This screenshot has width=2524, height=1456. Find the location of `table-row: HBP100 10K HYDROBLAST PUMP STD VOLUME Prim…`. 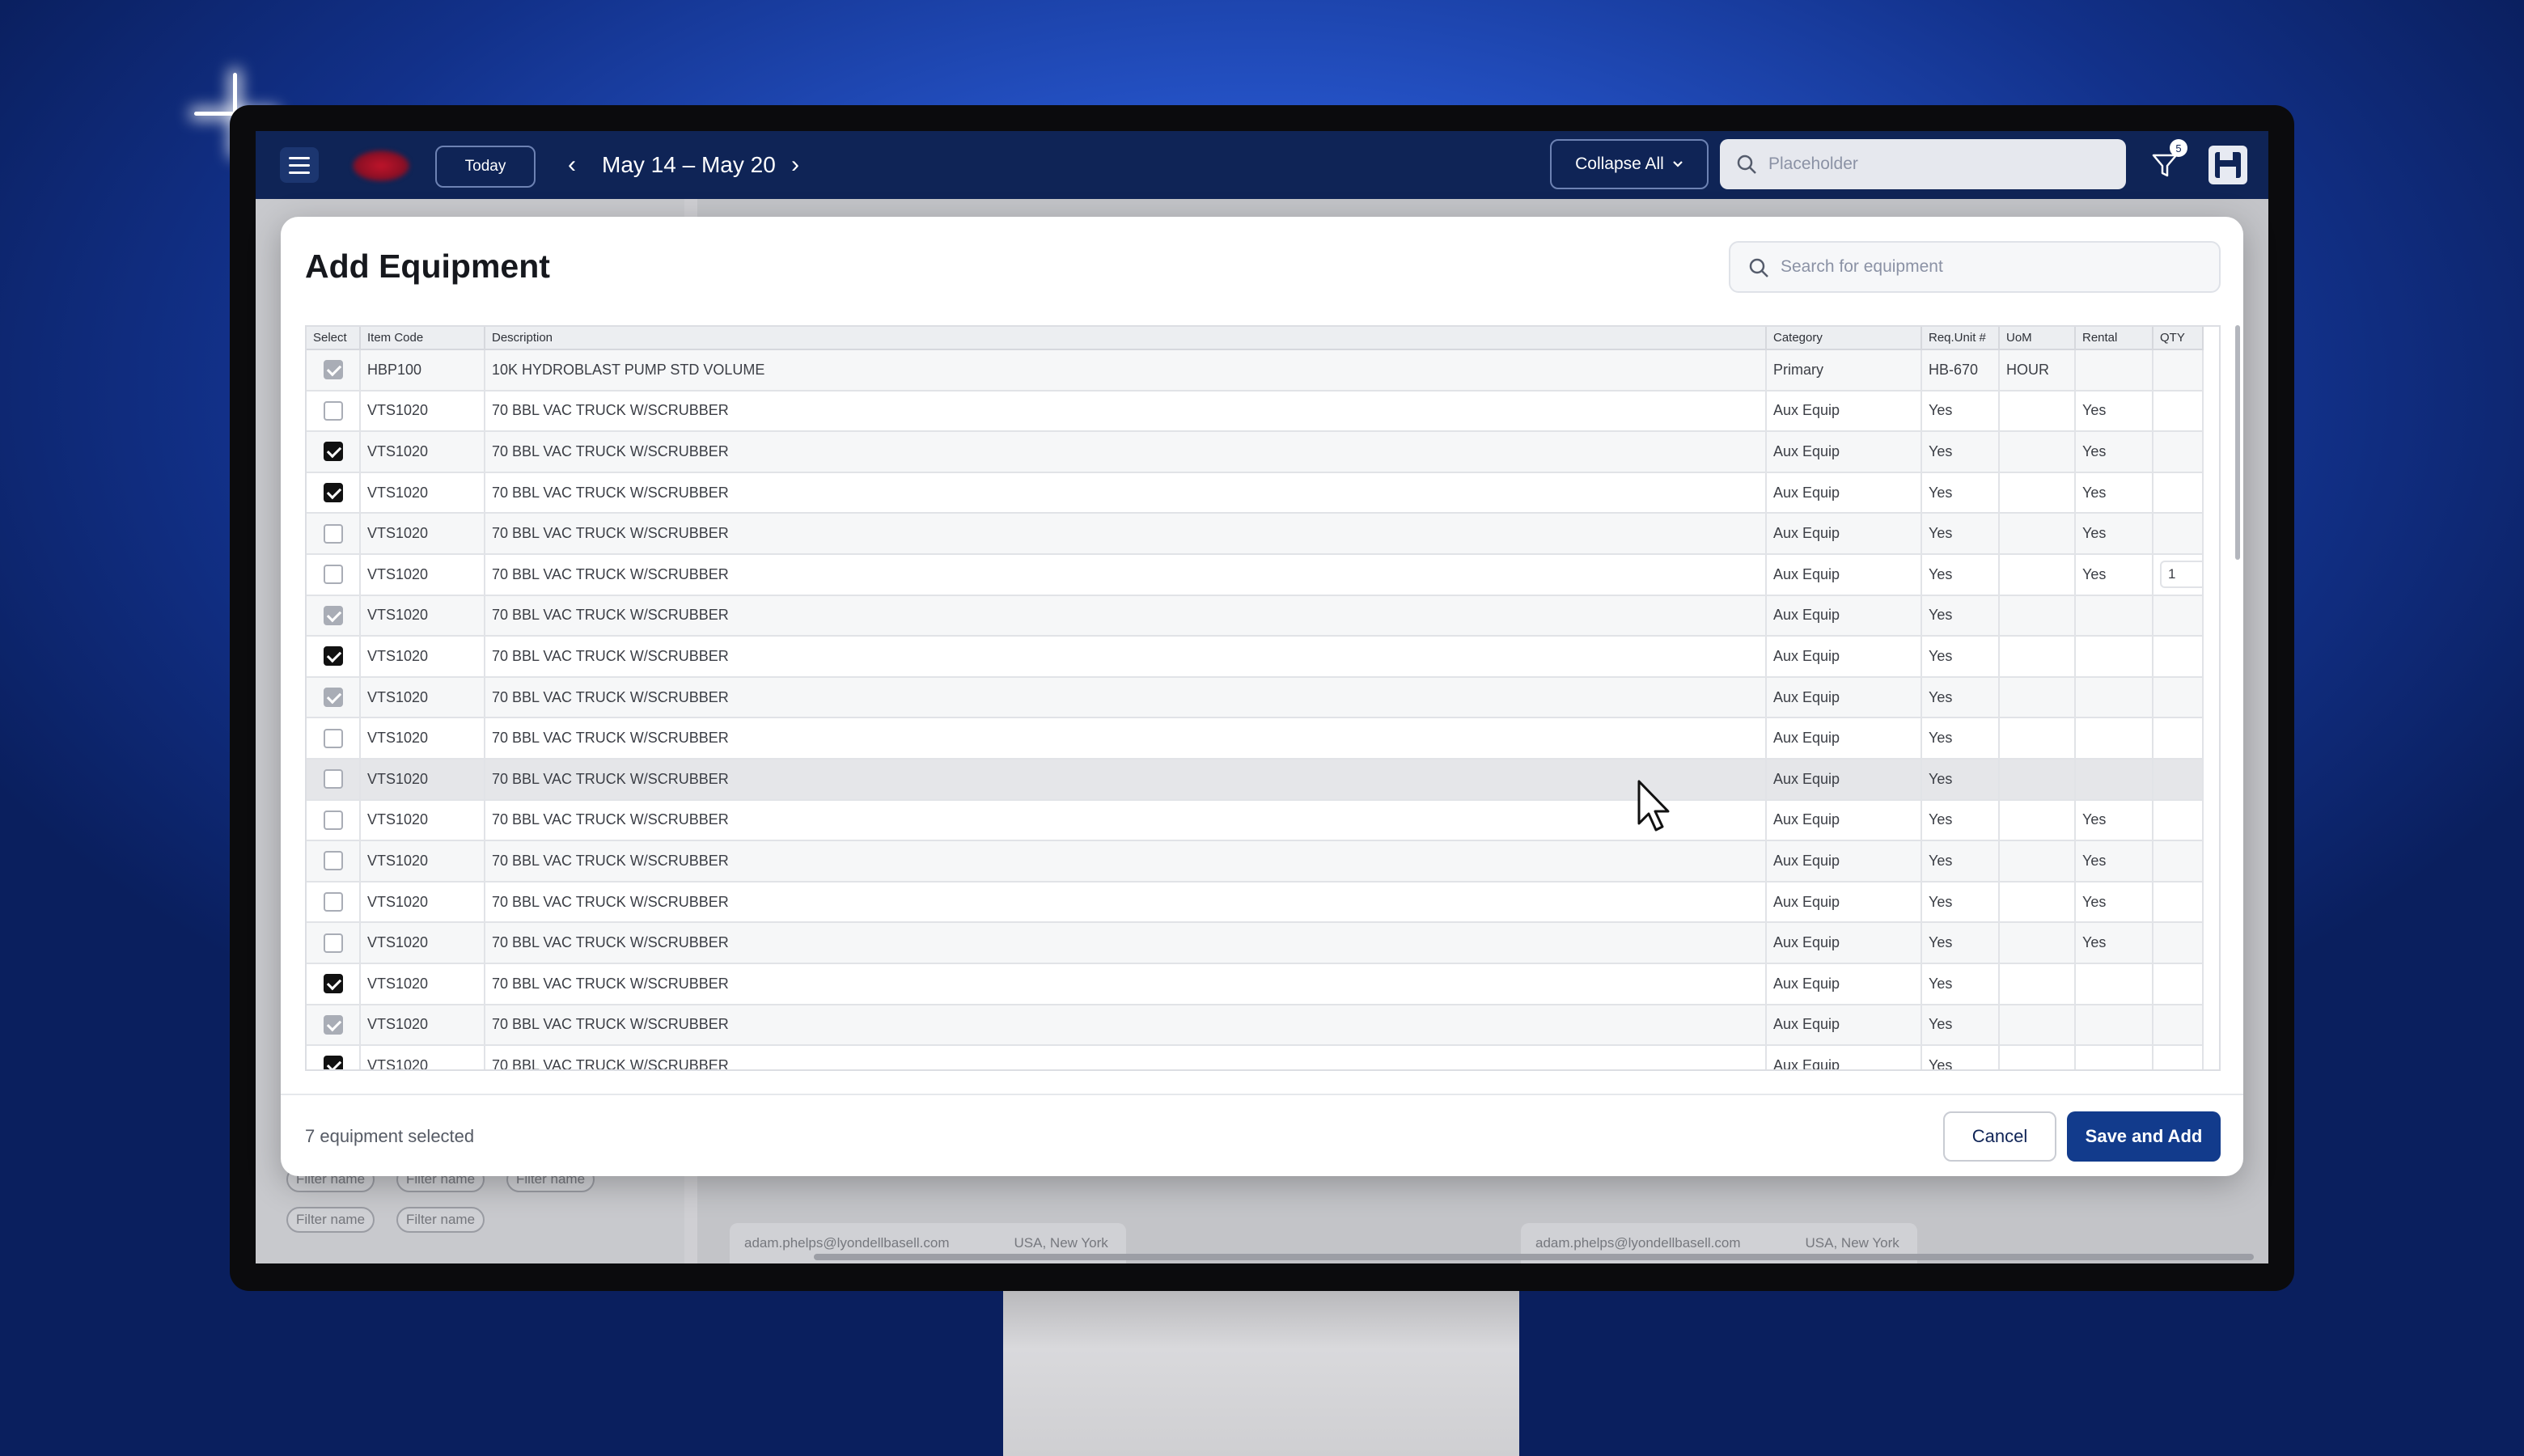

table-row: HBP100 10K HYDROBLAST PUMP STD VOLUME Prim… is located at coordinates (1255, 370).